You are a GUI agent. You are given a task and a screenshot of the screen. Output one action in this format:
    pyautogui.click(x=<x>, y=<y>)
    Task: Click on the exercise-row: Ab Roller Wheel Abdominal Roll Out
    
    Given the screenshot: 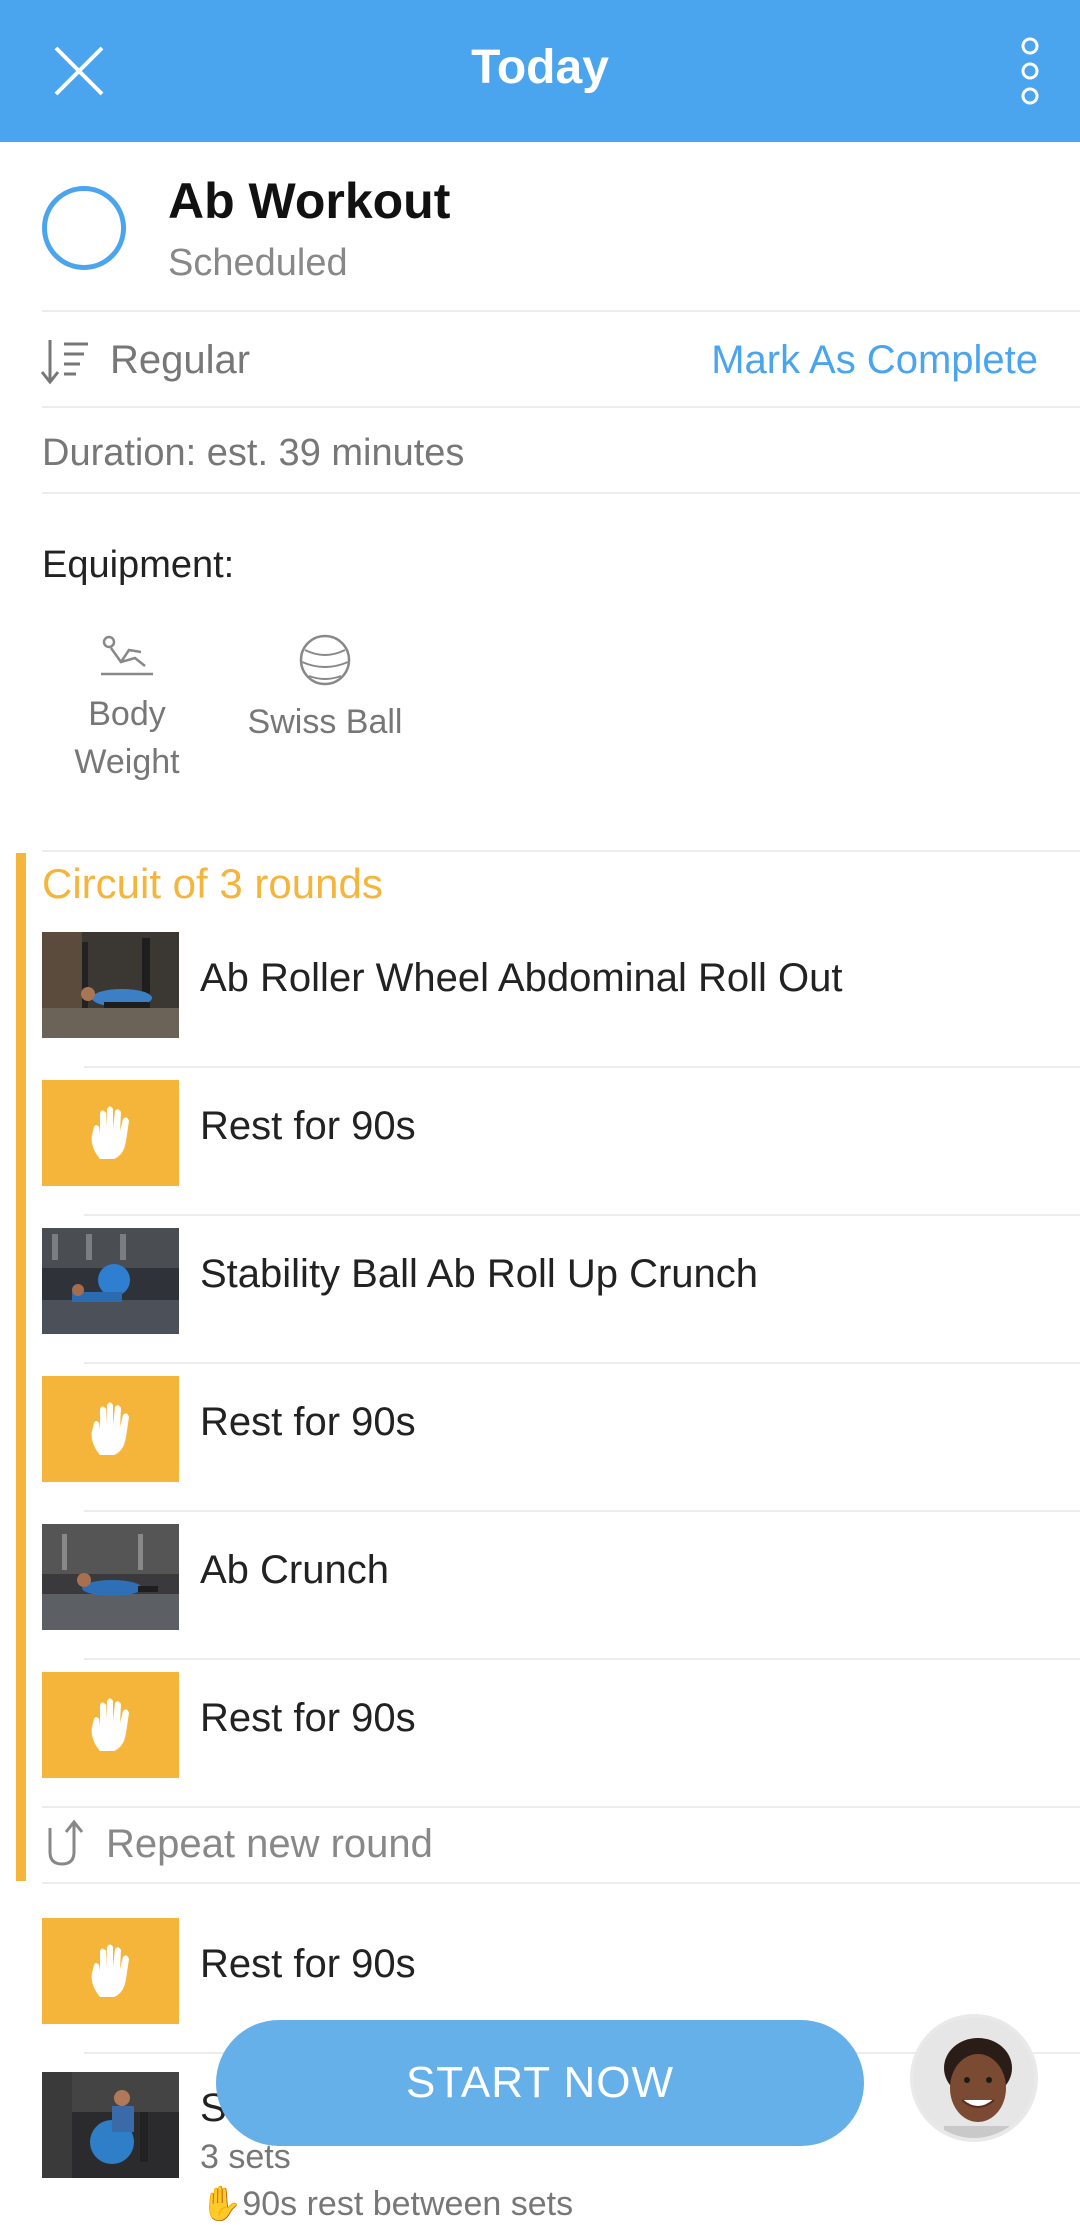 What is the action you would take?
    pyautogui.click(x=540, y=994)
    